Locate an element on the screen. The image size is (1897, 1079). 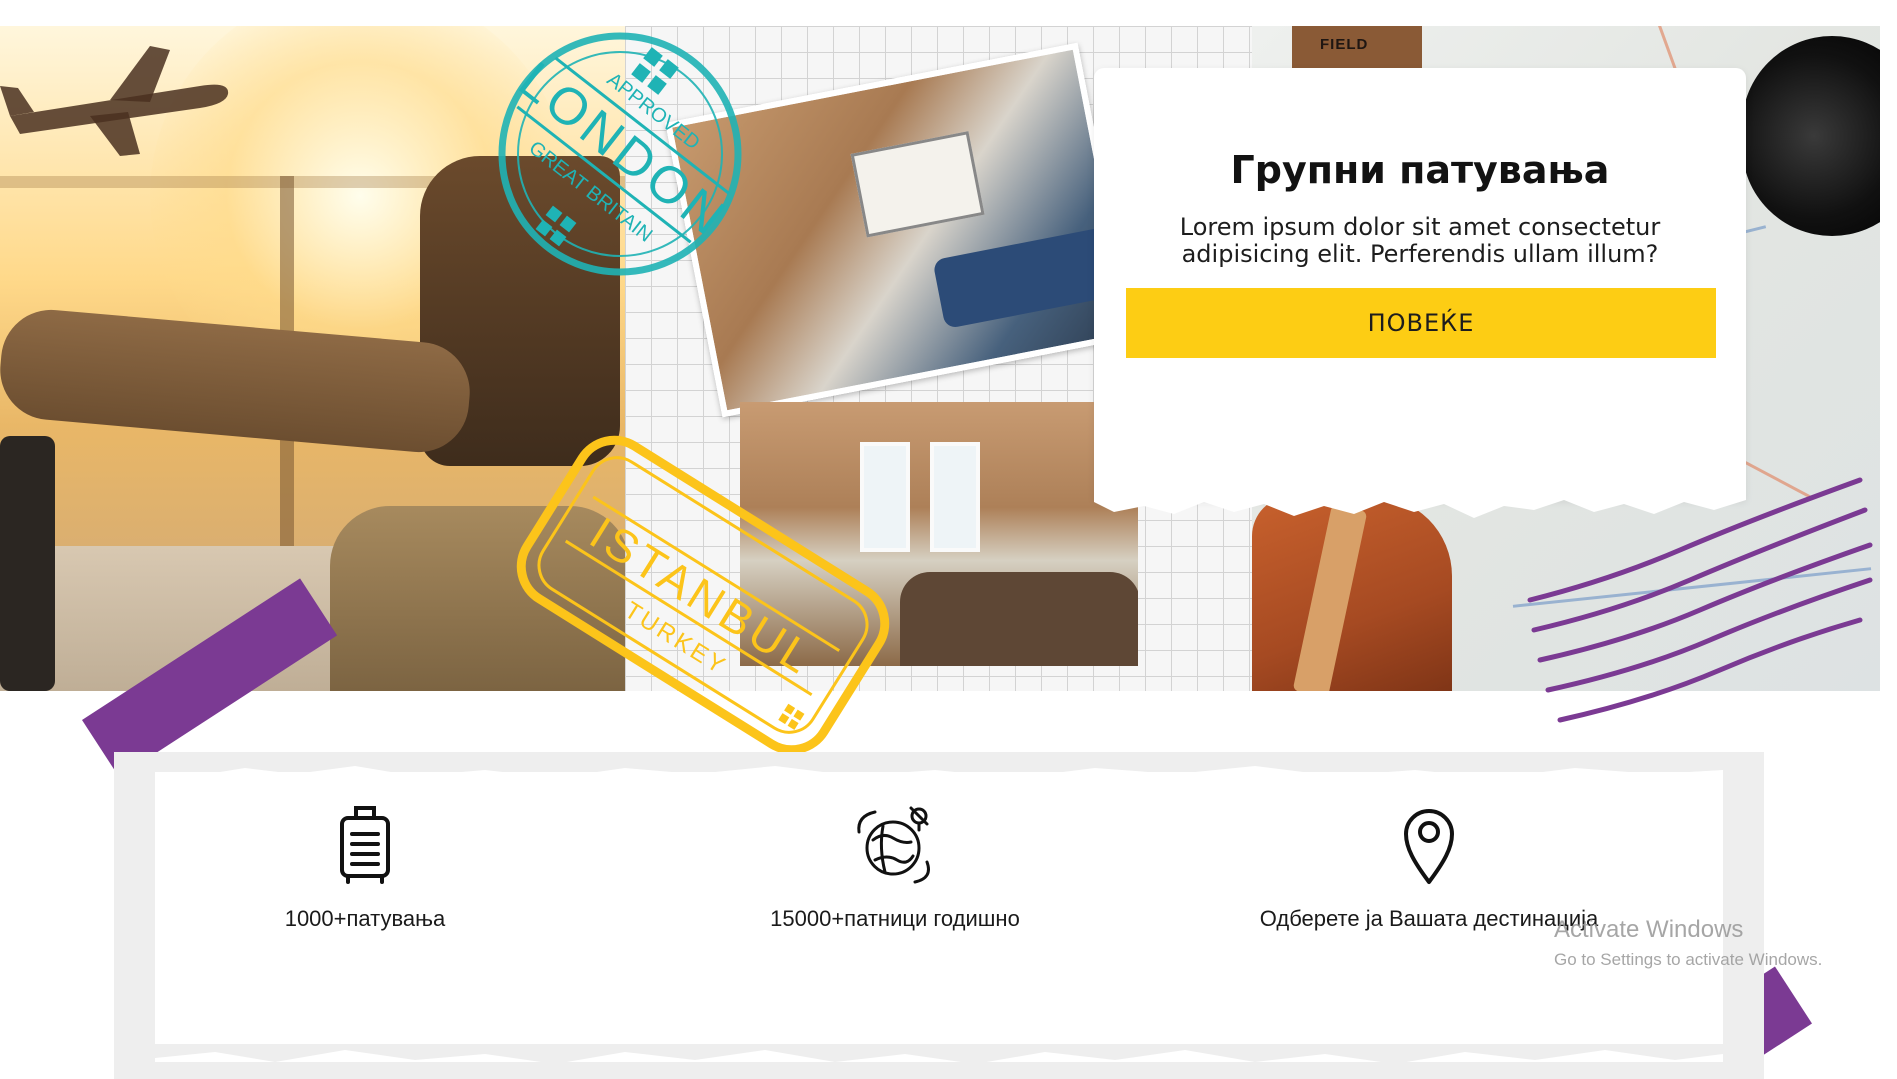
feature-travelers: 15000+патници годишно is located at coordinates (895, 867).